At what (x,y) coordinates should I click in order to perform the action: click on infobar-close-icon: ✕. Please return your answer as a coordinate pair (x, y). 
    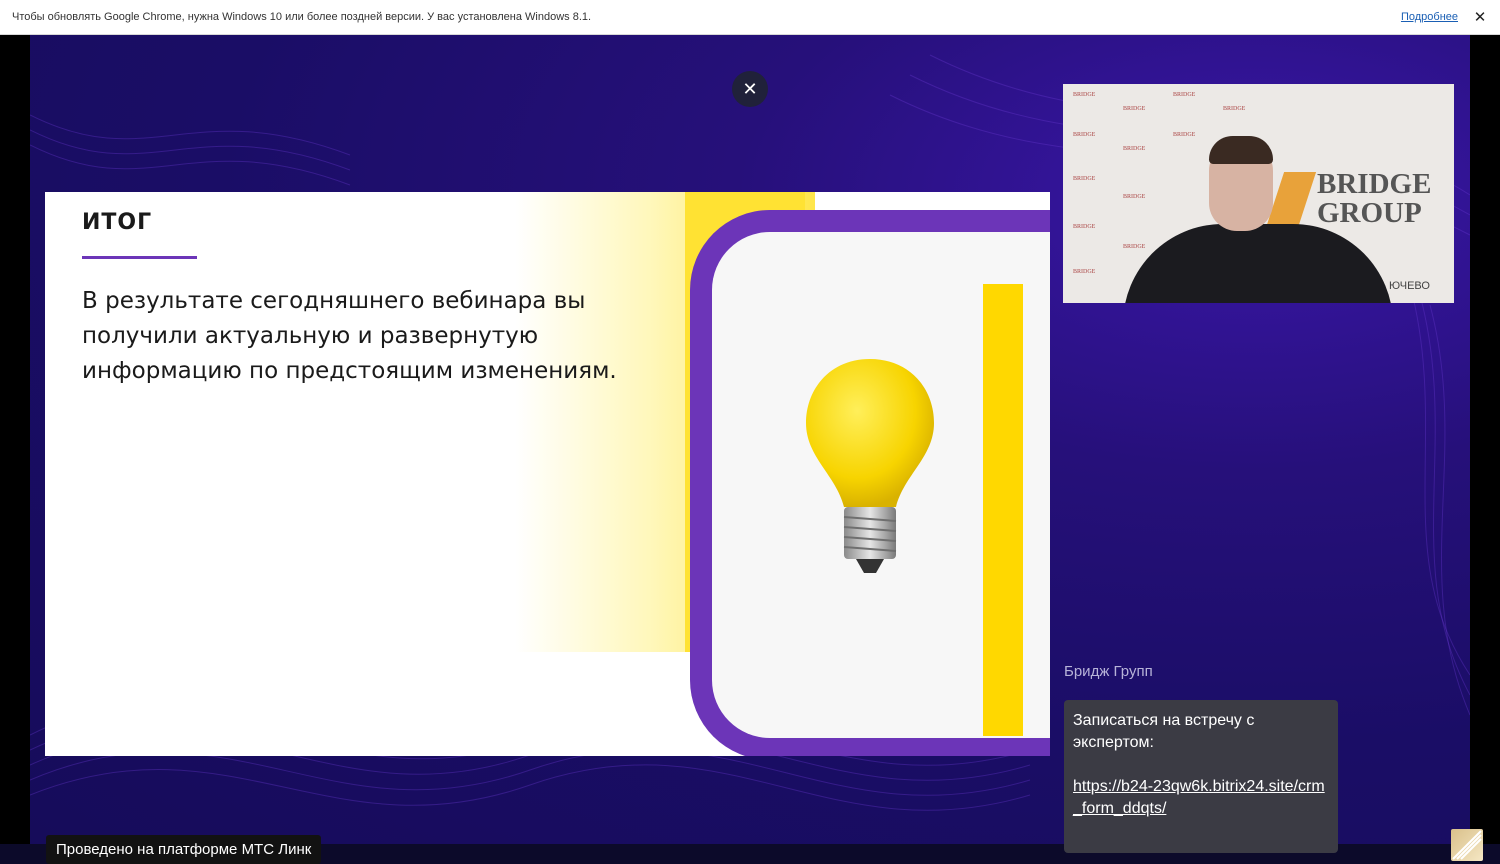
    Looking at the image, I should click on (1480, 17).